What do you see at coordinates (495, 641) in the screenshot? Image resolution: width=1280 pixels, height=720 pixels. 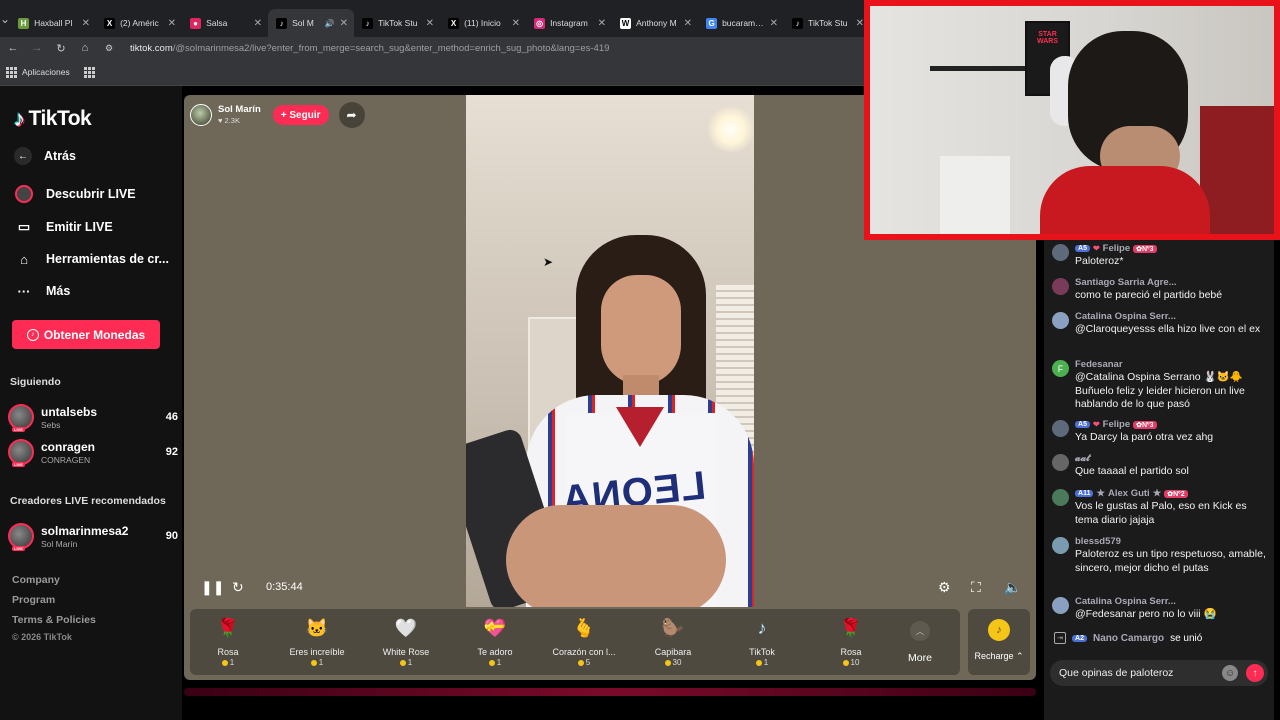 I see `gift-item: 💝 Te adoro 1` at bounding box center [495, 641].